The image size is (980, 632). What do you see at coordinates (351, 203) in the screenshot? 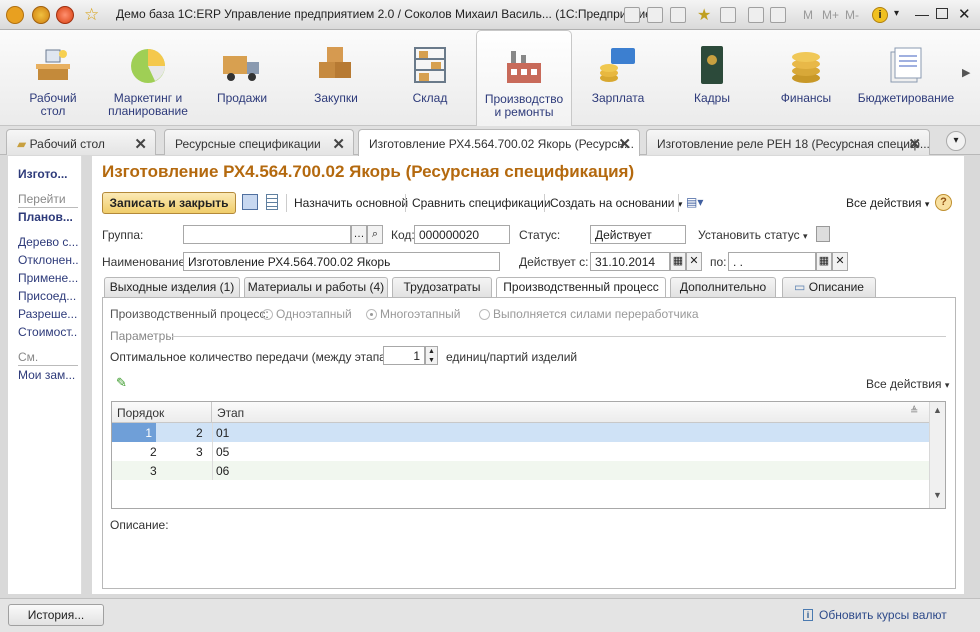
I see `set-main-button: Назначить основной` at bounding box center [351, 203].